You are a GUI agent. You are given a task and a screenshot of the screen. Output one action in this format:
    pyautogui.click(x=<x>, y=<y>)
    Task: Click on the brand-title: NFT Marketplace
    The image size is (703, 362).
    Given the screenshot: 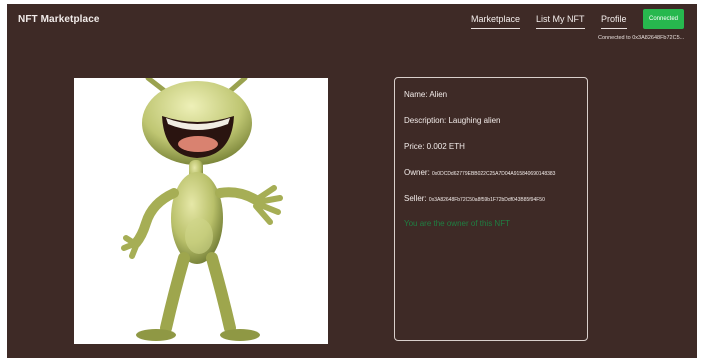 What is the action you would take?
    pyautogui.click(x=59, y=19)
    